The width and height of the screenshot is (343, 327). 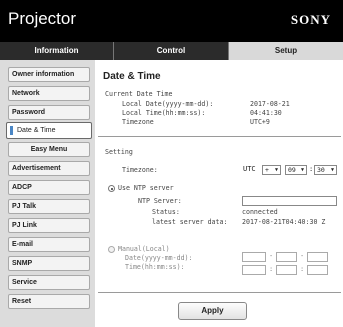 I want to click on manual-radio, so click(x=111, y=249).